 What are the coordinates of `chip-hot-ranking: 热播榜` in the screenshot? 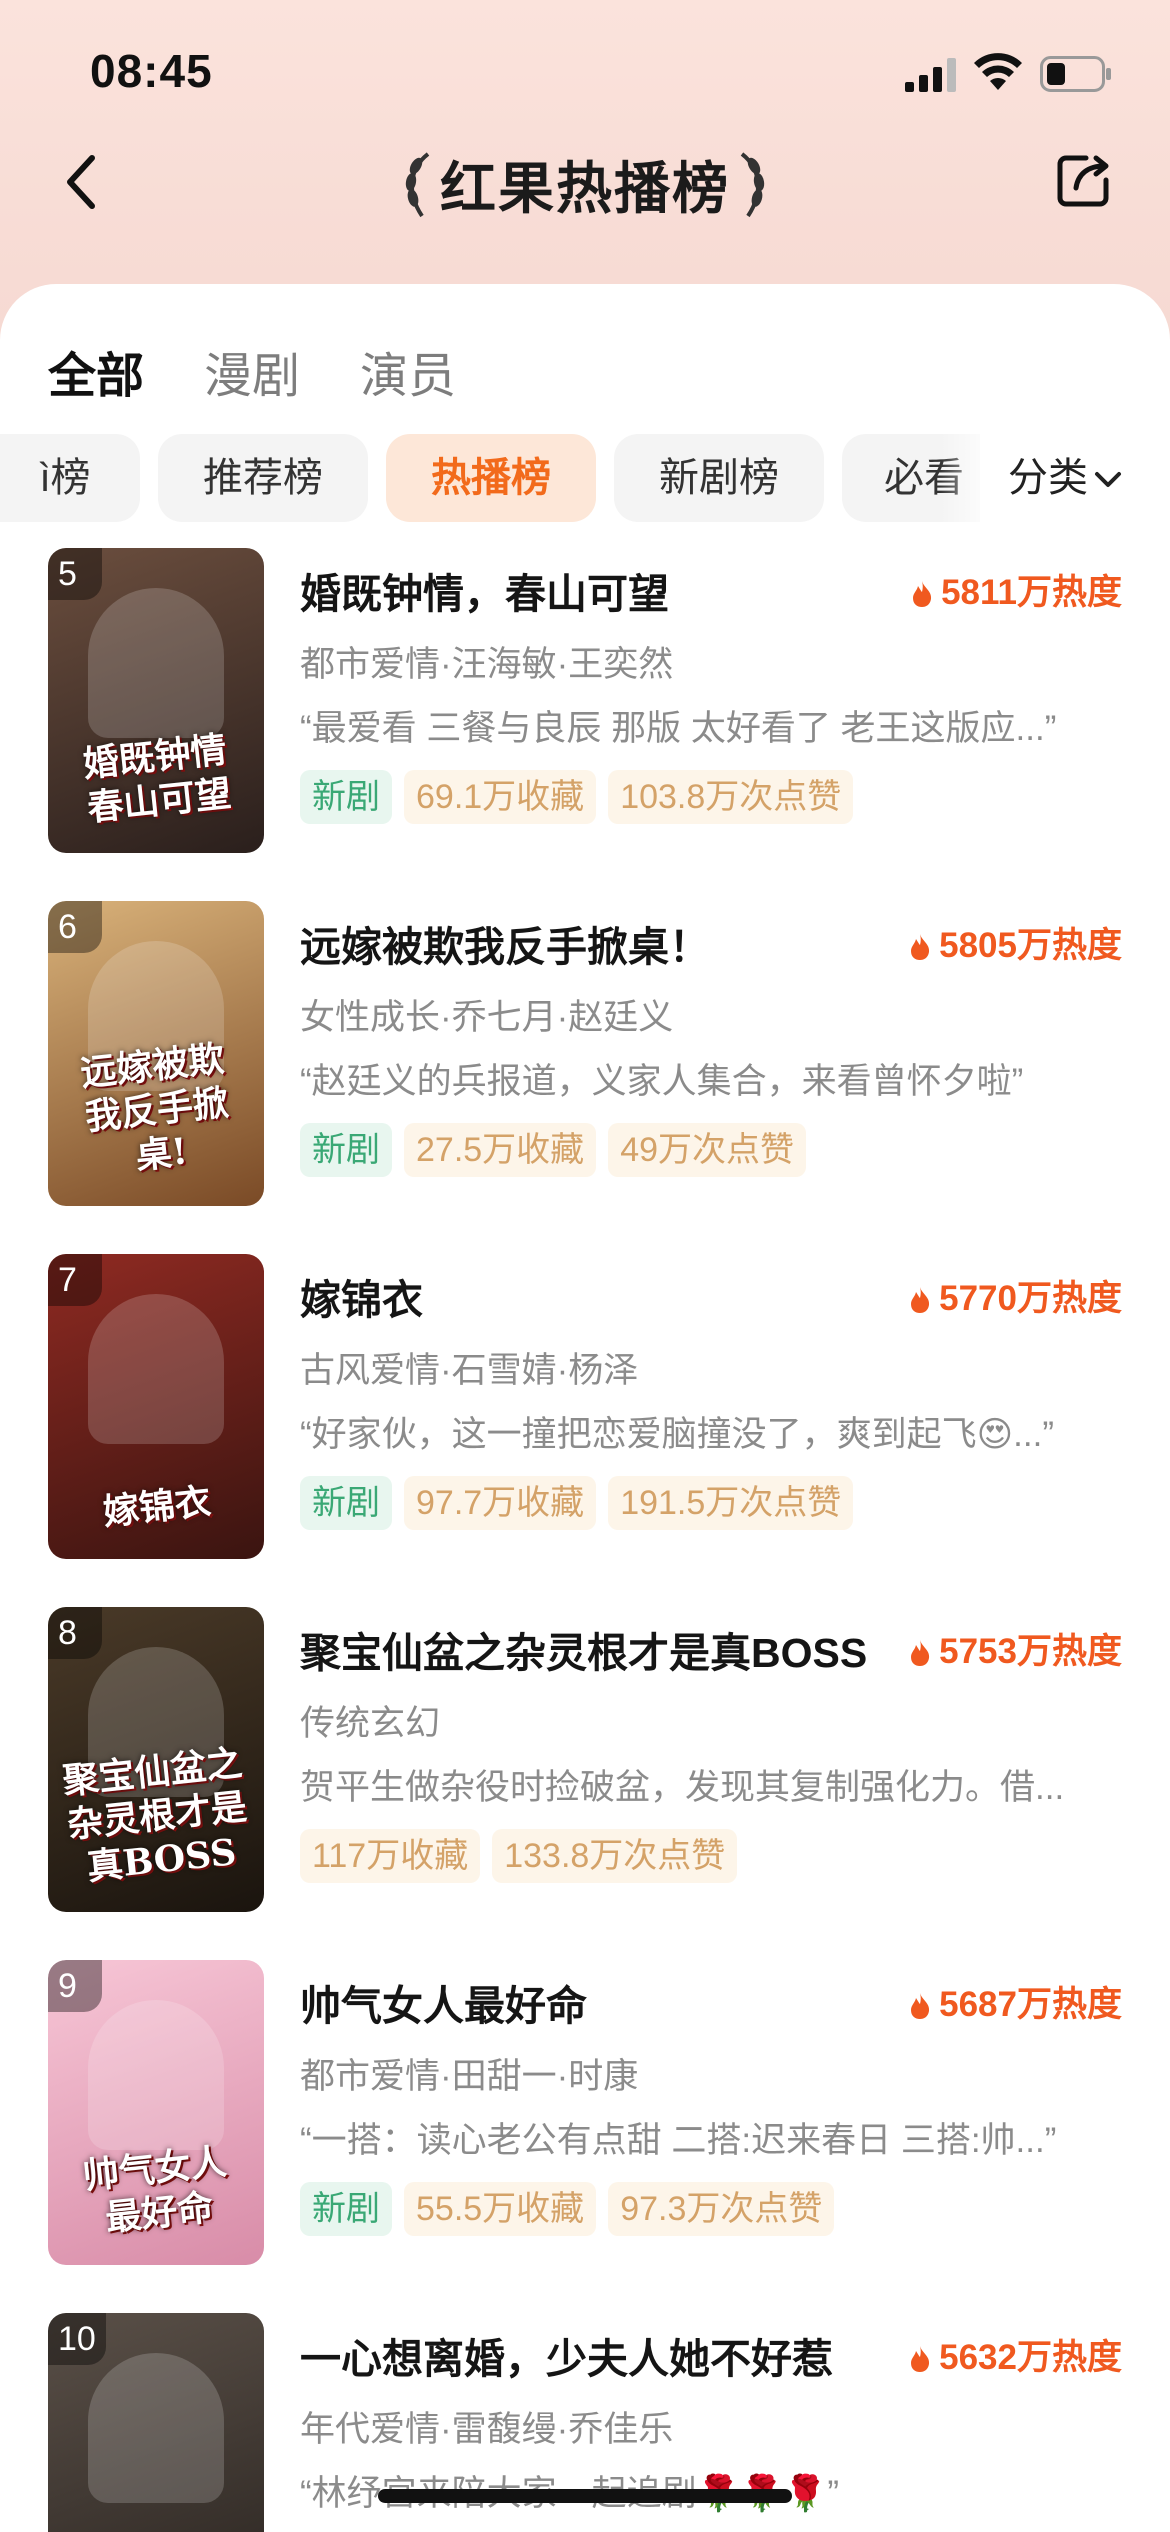 It's located at (491, 478).